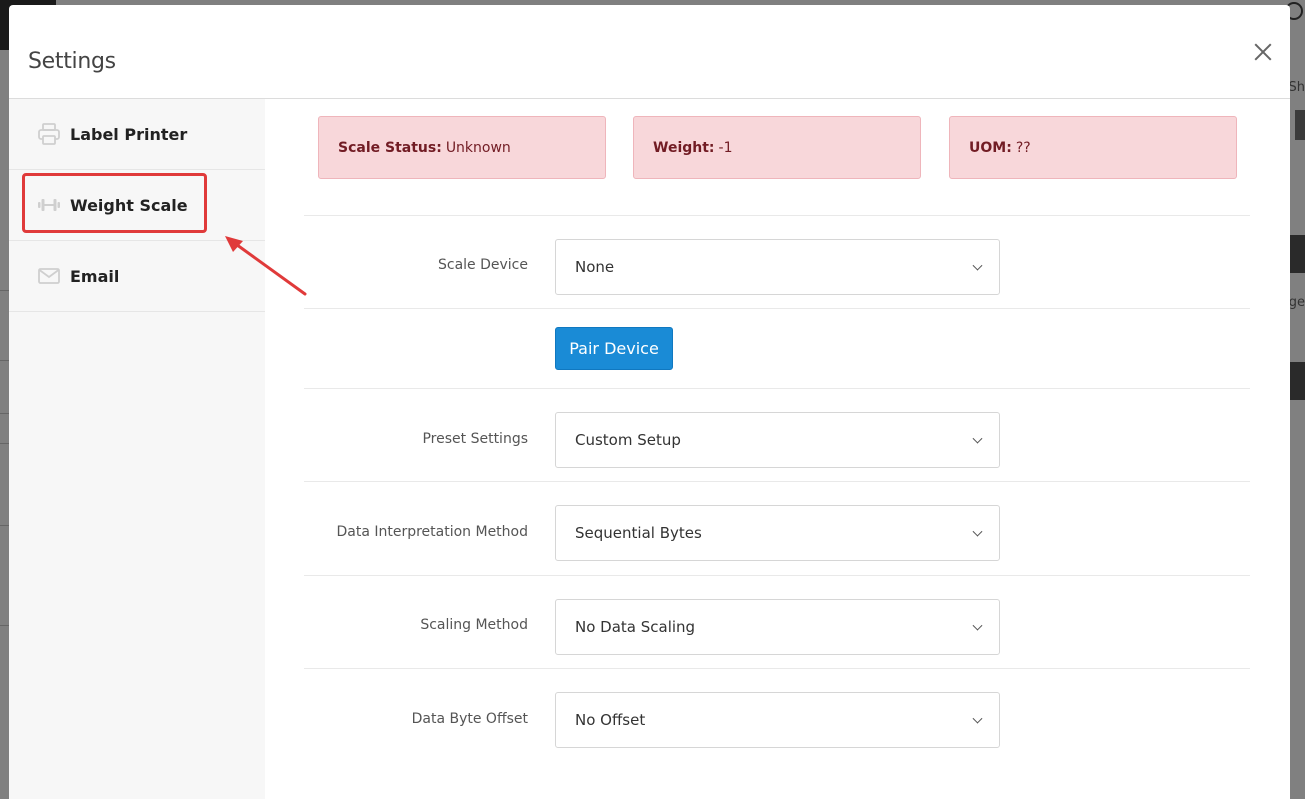  I want to click on scale-device-label: Scale Device, so click(483, 265).